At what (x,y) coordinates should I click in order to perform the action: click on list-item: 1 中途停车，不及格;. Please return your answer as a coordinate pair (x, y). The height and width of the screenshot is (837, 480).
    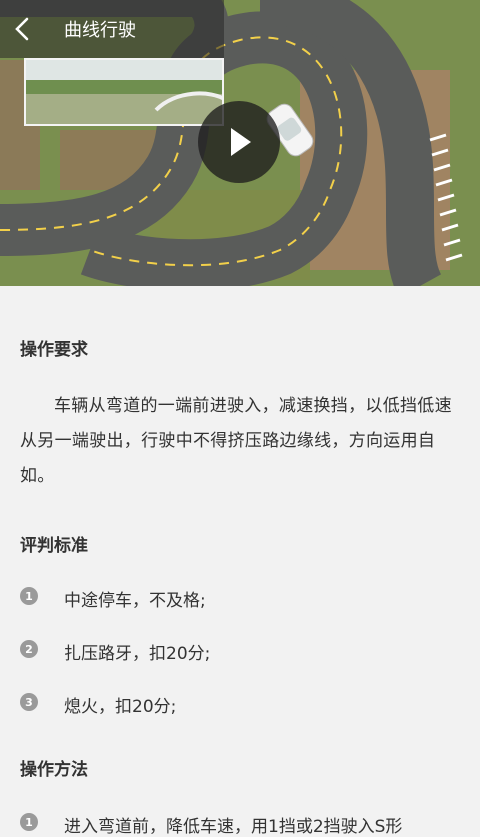
    Looking at the image, I should click on (240, 598).